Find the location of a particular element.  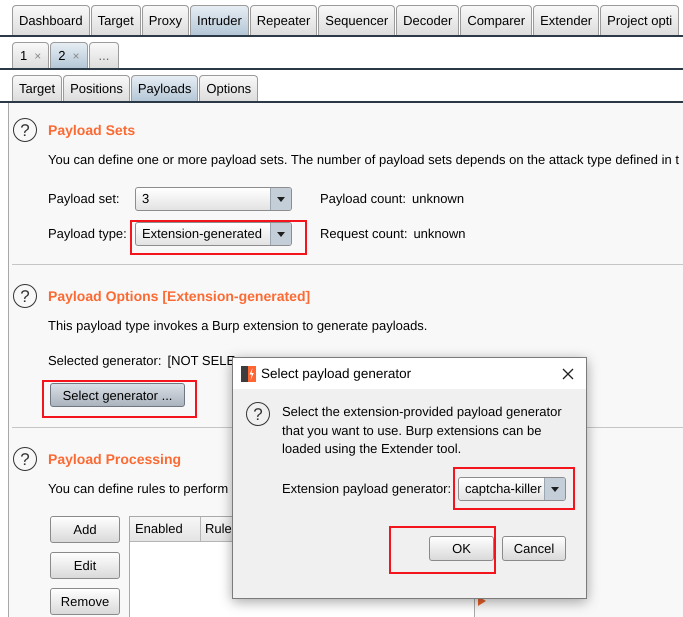

rule-button: Add is located at coordinates (85, 529).